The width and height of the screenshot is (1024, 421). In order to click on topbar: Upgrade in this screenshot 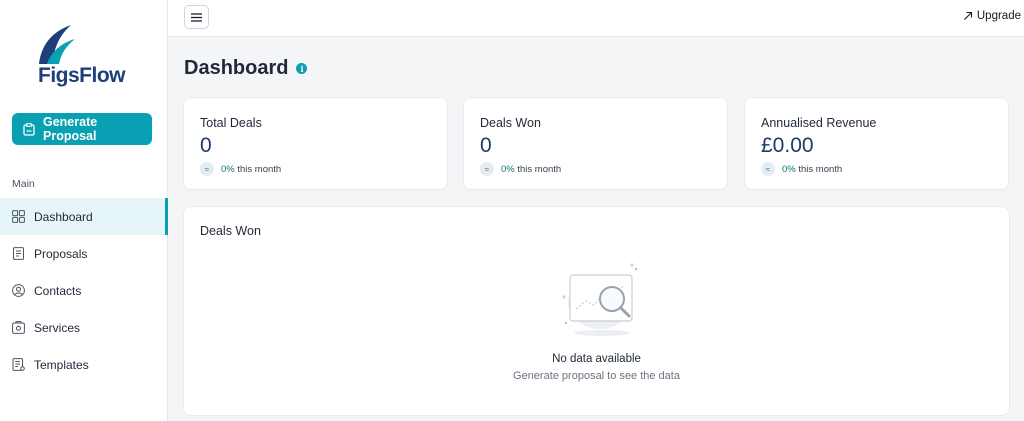, I will do `click(596, 18)`.